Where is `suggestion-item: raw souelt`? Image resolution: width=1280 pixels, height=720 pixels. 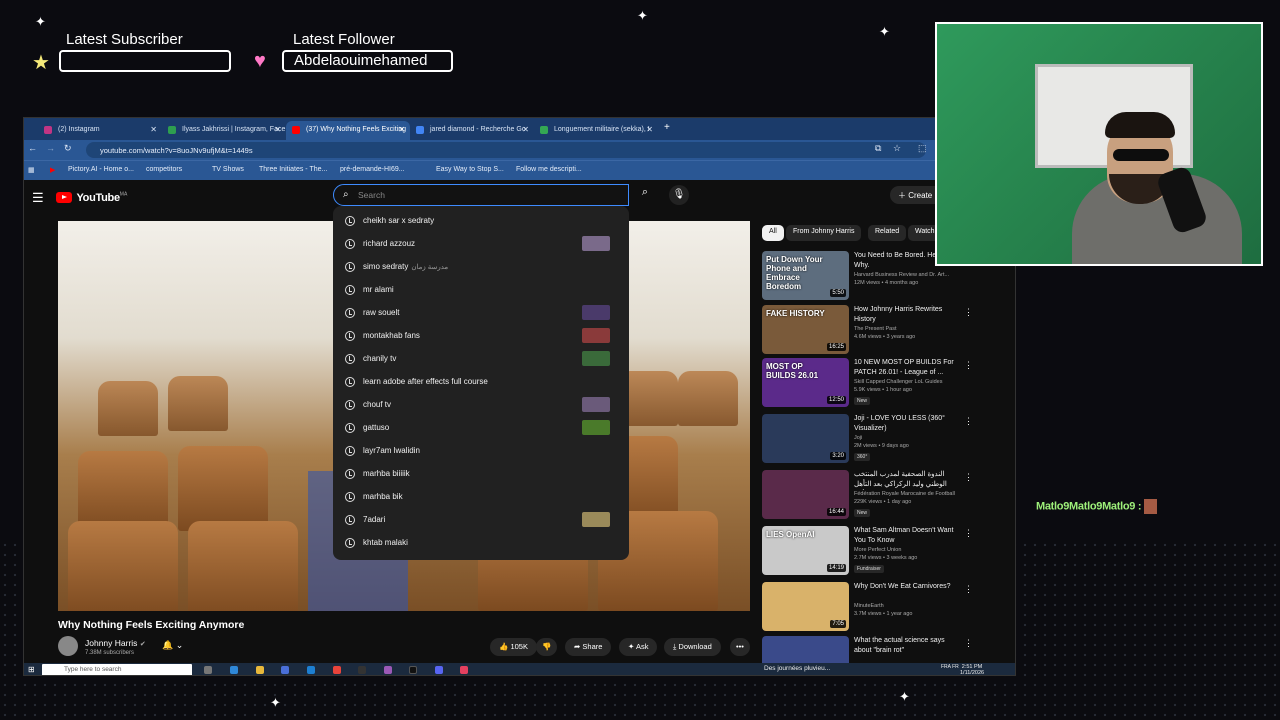 suggestion-item: raw souelt is located at coordinates (481, 314).